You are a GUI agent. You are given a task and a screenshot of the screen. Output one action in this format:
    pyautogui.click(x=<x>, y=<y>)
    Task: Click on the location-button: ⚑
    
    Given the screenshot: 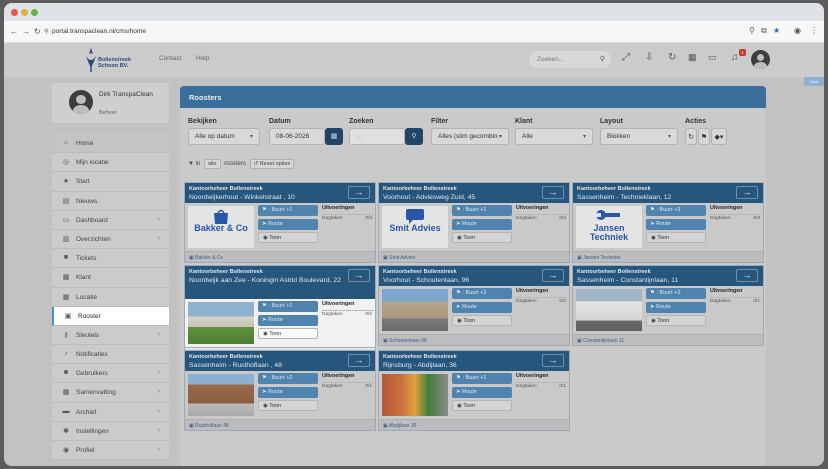 What is the action you would take?
    pyautogui.click(x=704, y=136)
    